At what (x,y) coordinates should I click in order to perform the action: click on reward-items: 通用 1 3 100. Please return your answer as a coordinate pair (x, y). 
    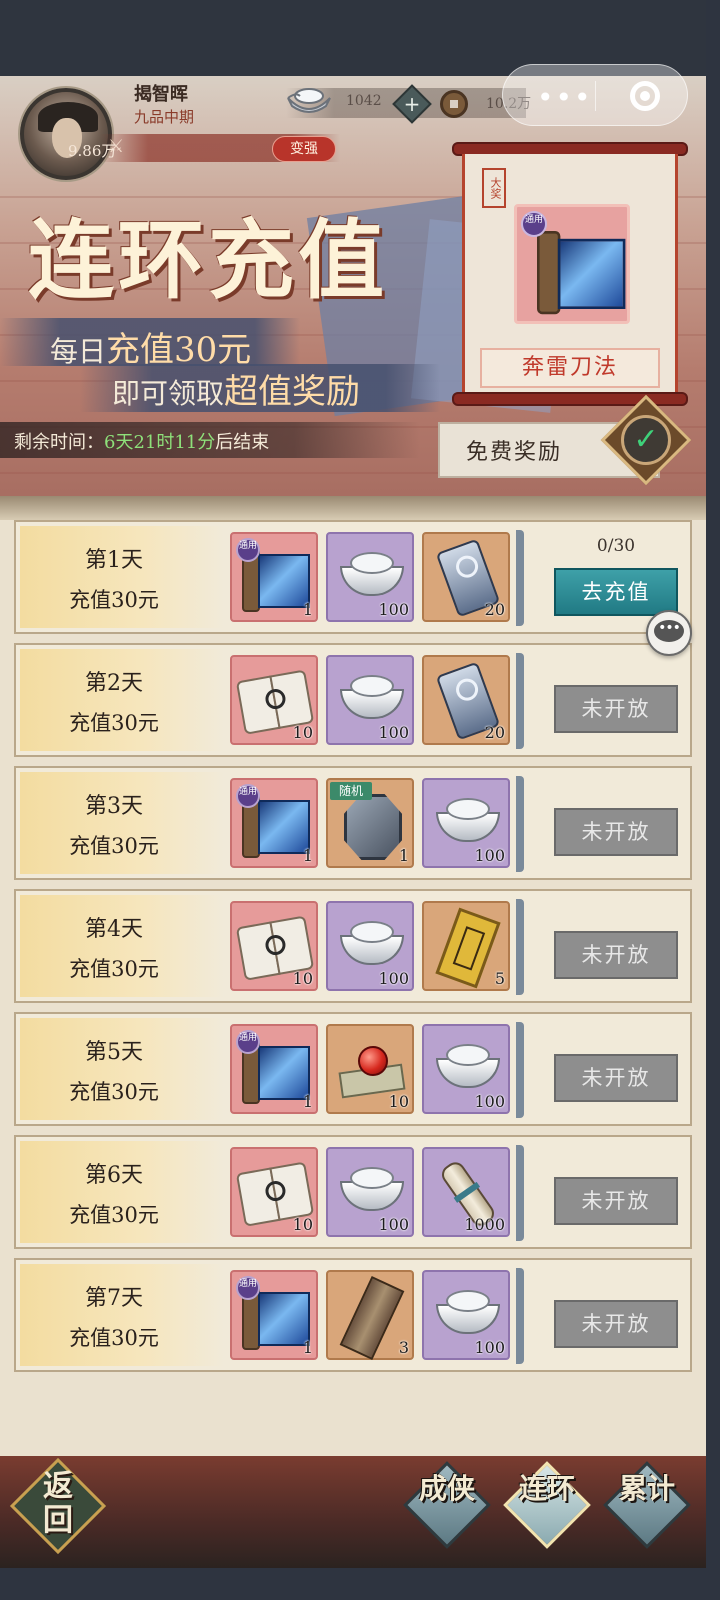
    Looking at the image, I should click on (375, 1315).